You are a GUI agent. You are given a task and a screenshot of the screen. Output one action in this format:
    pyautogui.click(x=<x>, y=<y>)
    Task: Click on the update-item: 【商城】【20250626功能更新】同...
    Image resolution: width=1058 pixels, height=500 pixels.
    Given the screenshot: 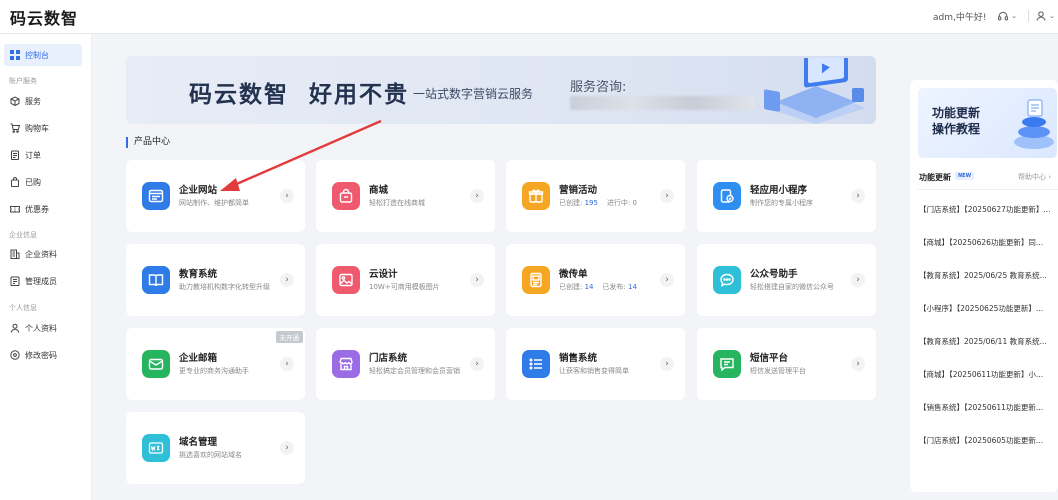 What is the action you would take?
    pyautogui.click(x=988, y=242)
    